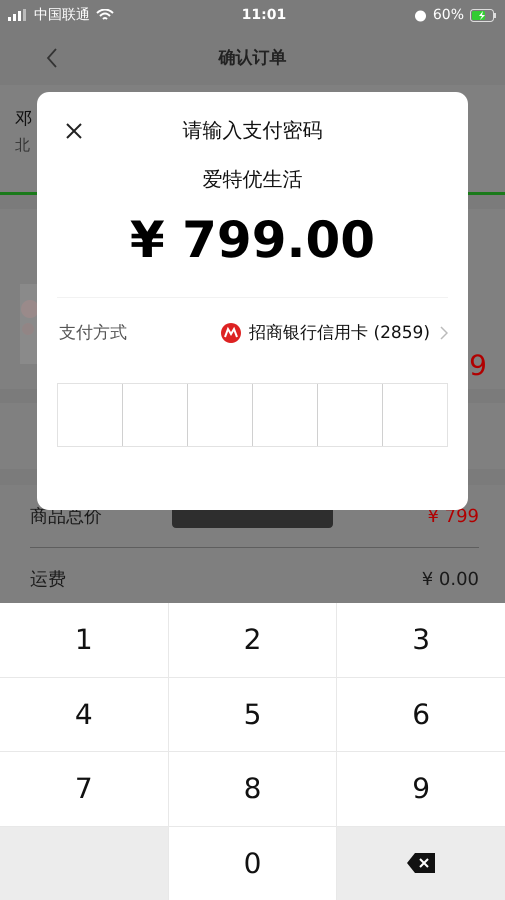  What do you see at coordinates (264, 15) in the screenshot?
I see `status-time: 11:01` at bounding box center [264, 15].